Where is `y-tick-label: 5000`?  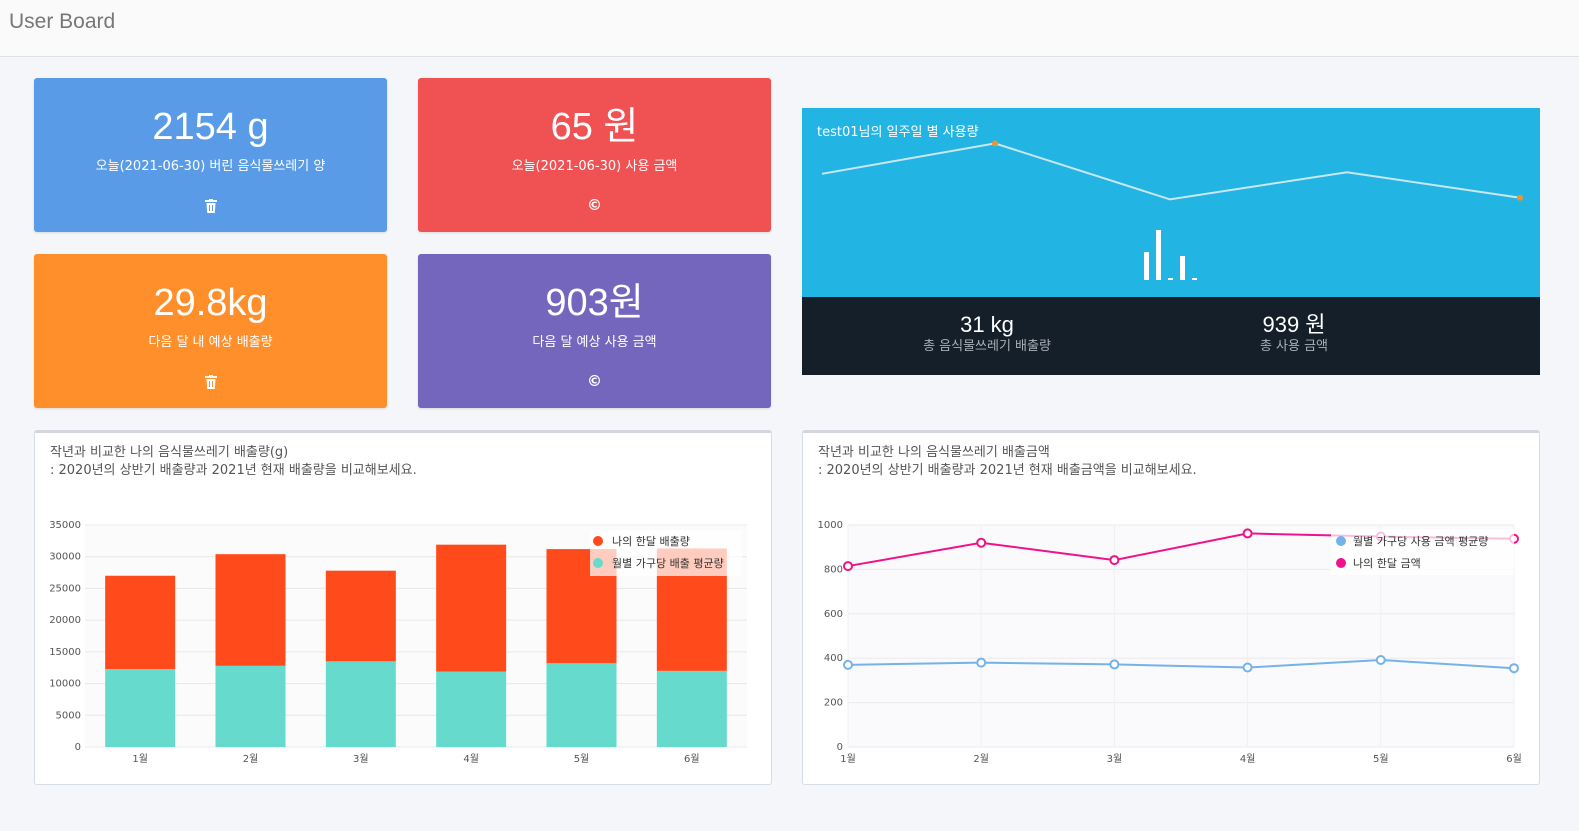
y-tick-label: 5000 is located at coordinates (68, 715).